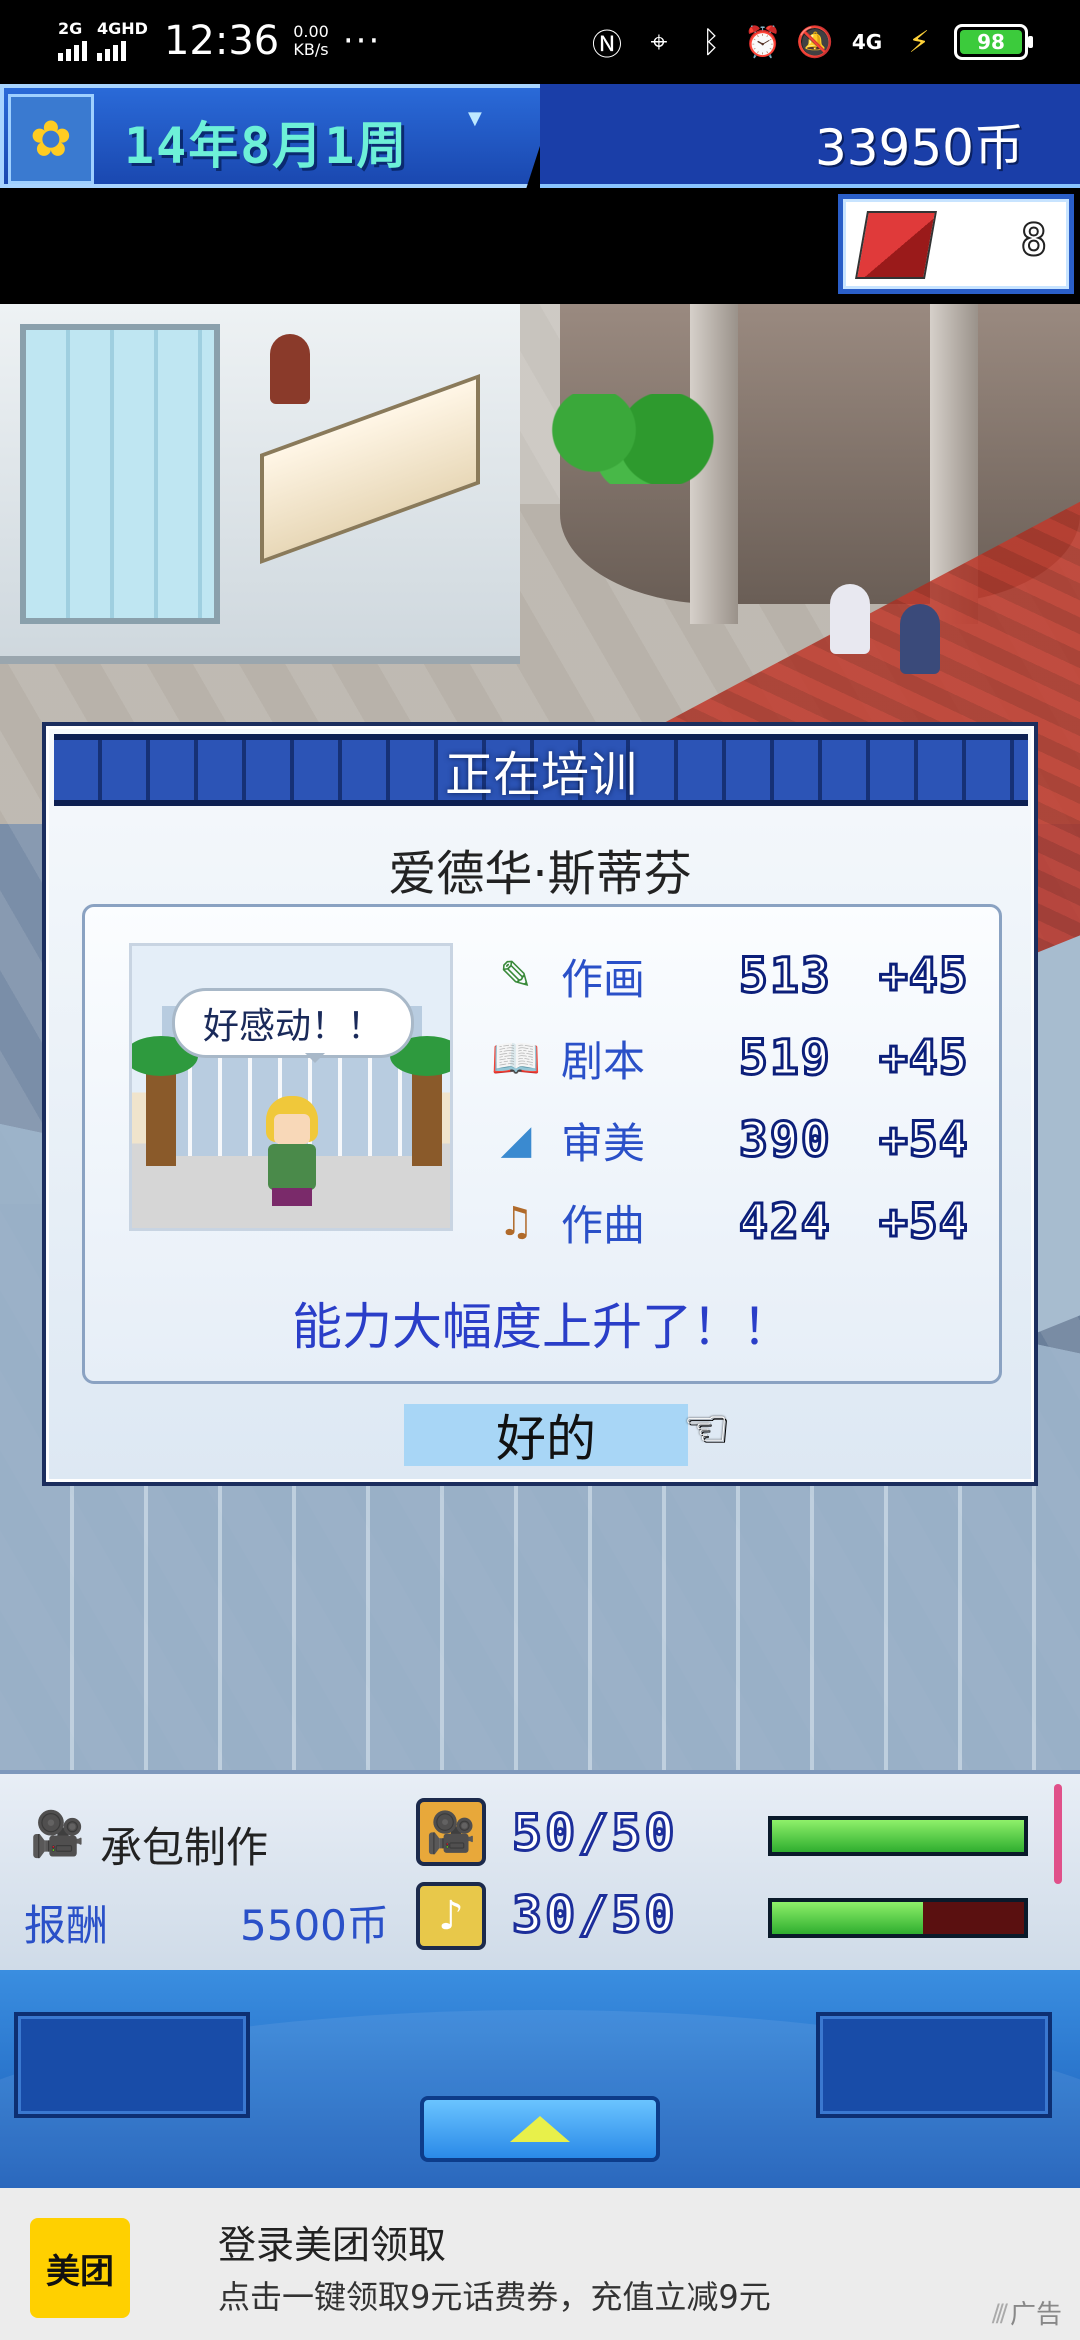  What do you see at coordinates (332, 2245) in the screenshot?
I see `ad-title: 登录美团领取` at bounding box center [332, 2245].